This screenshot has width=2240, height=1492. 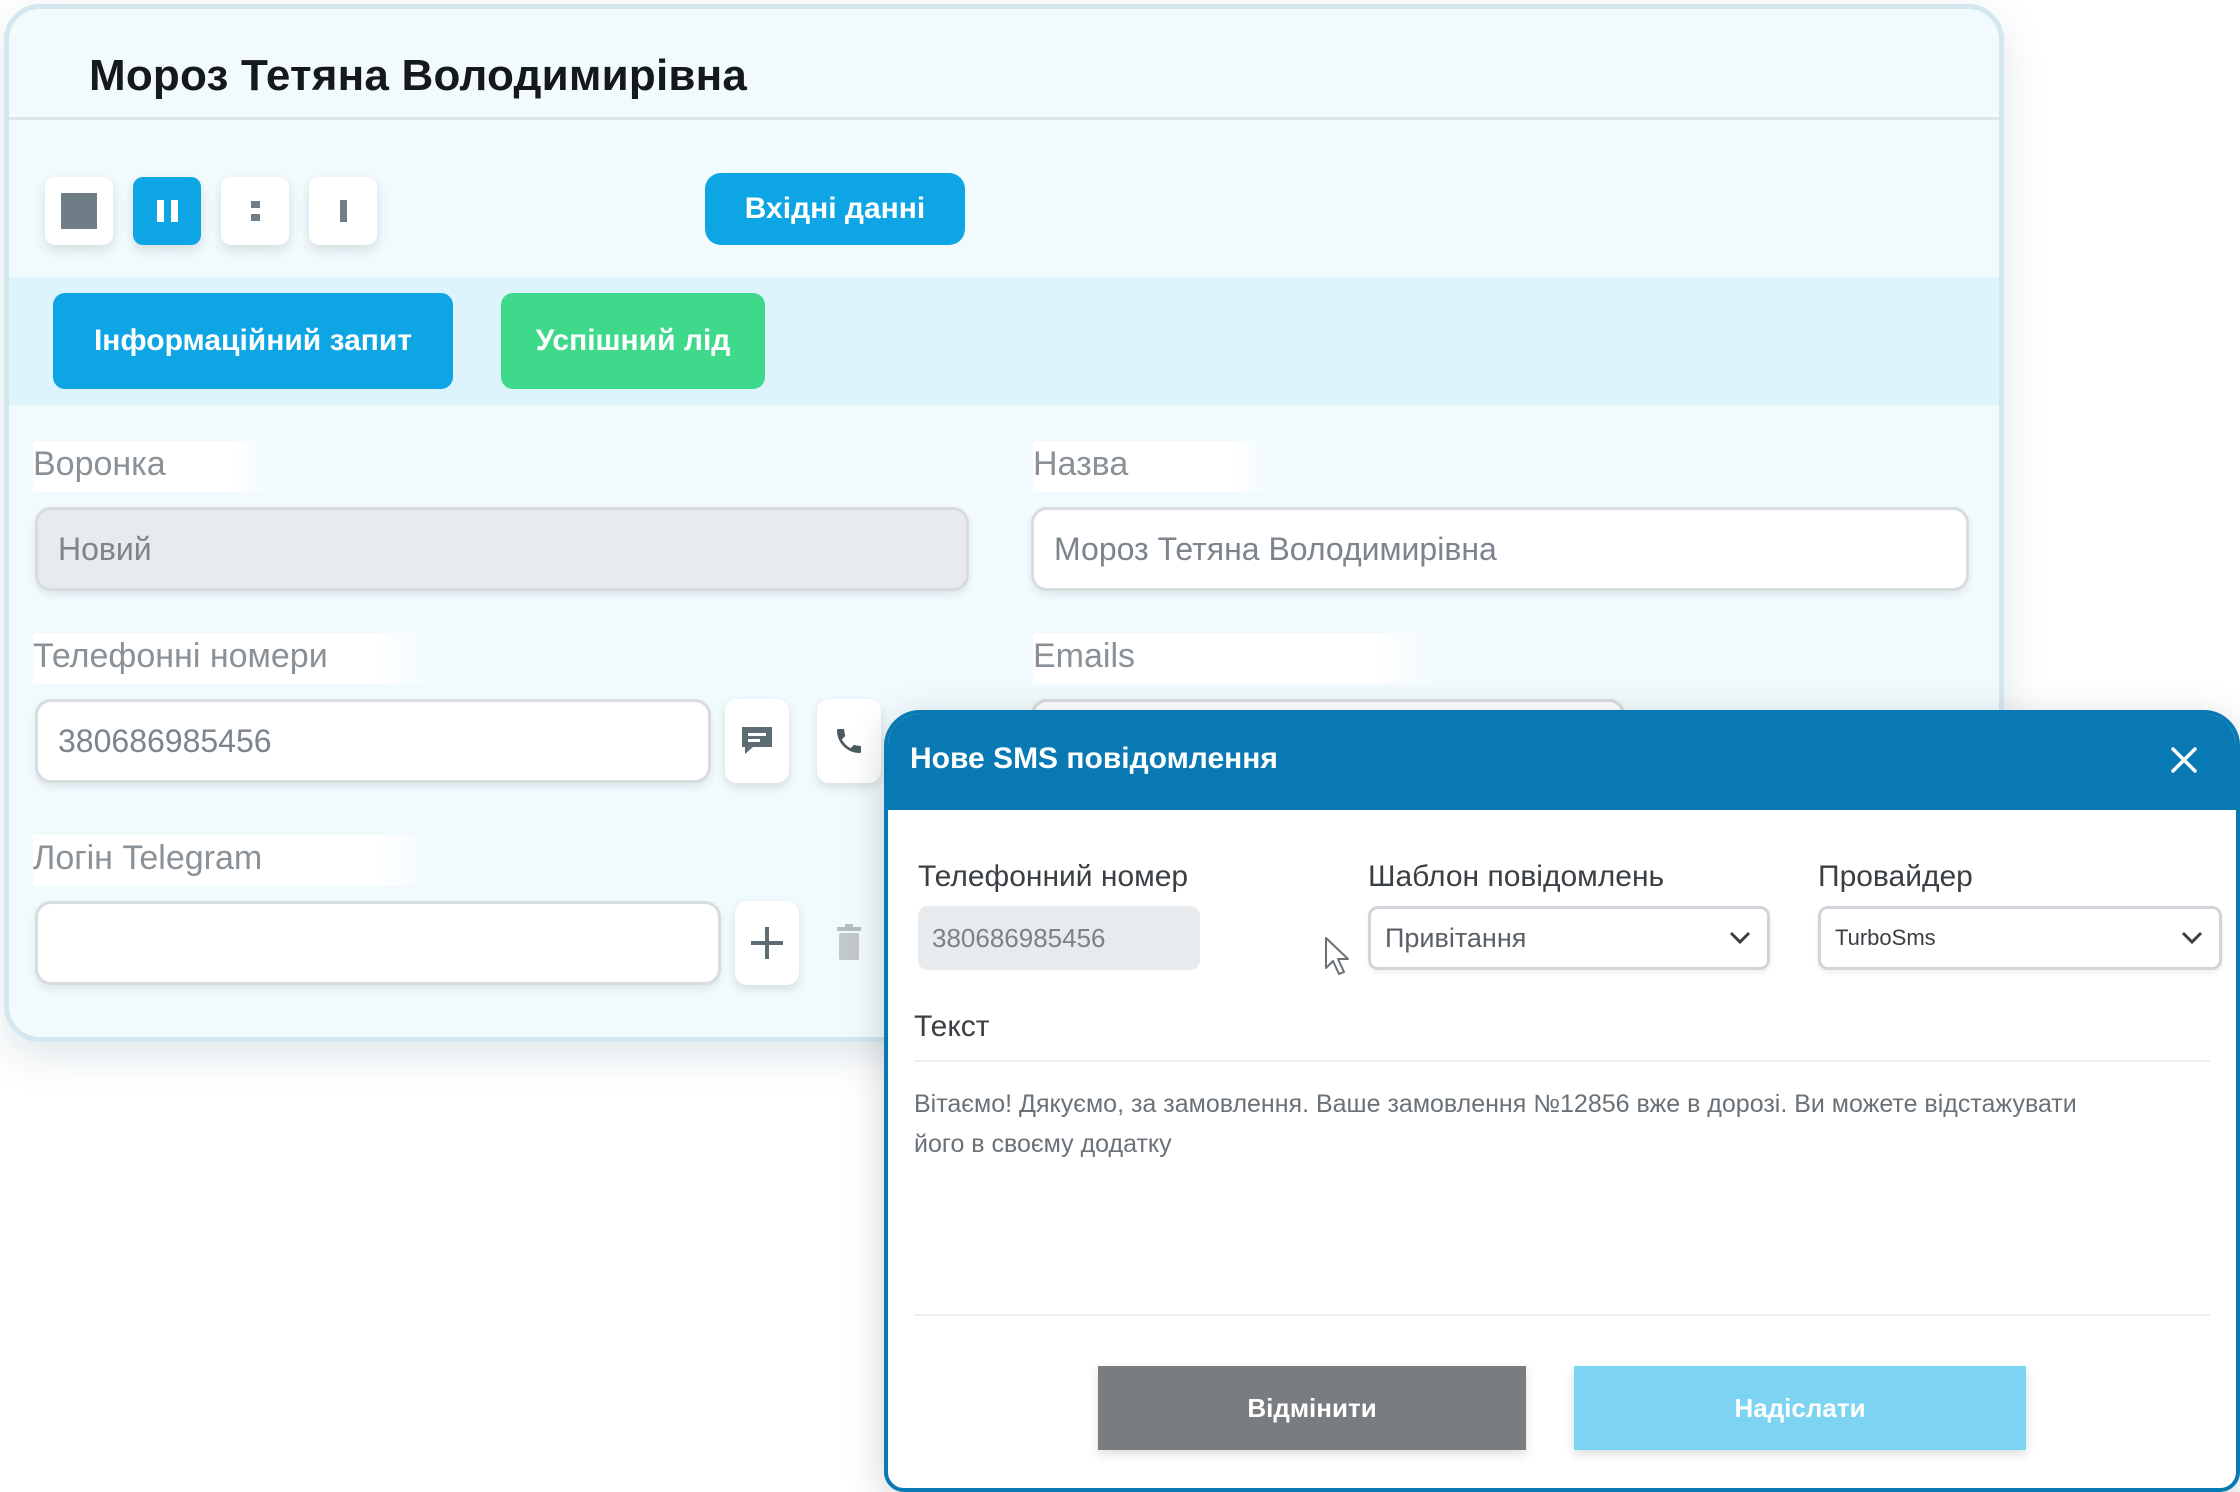 I want to click on dots-icon, so click(x=255, y=211).